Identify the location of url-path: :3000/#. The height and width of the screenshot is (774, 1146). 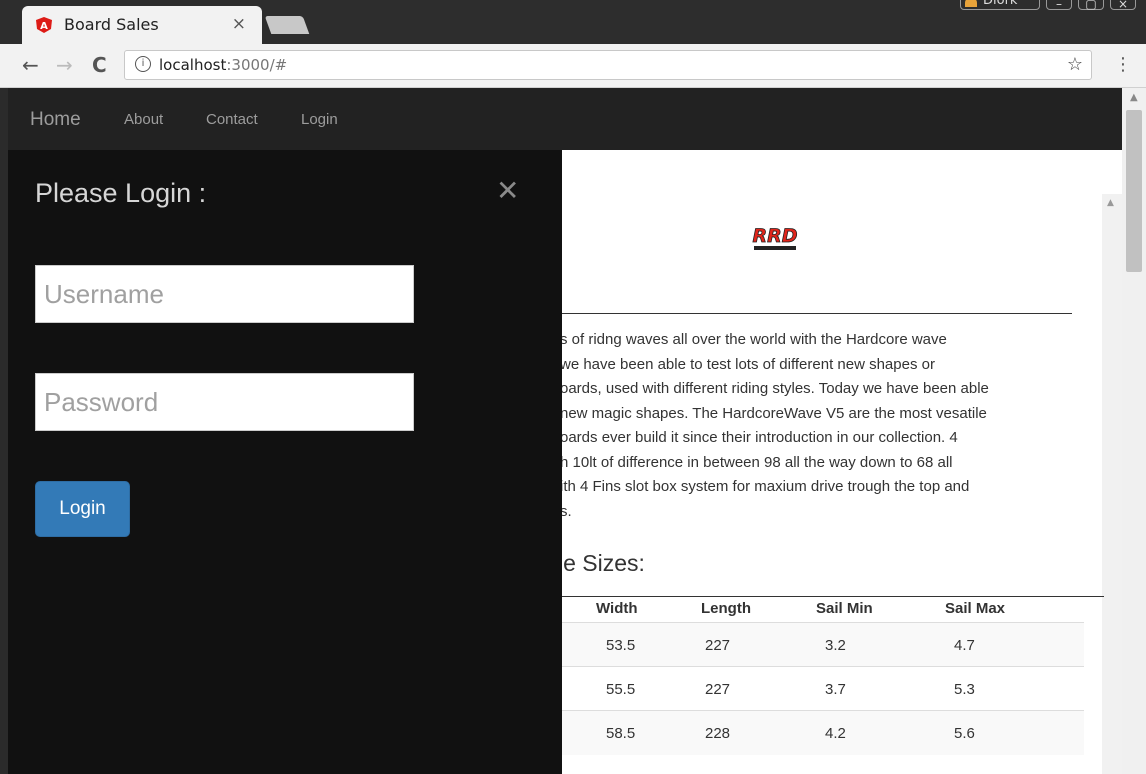
(257, 65).